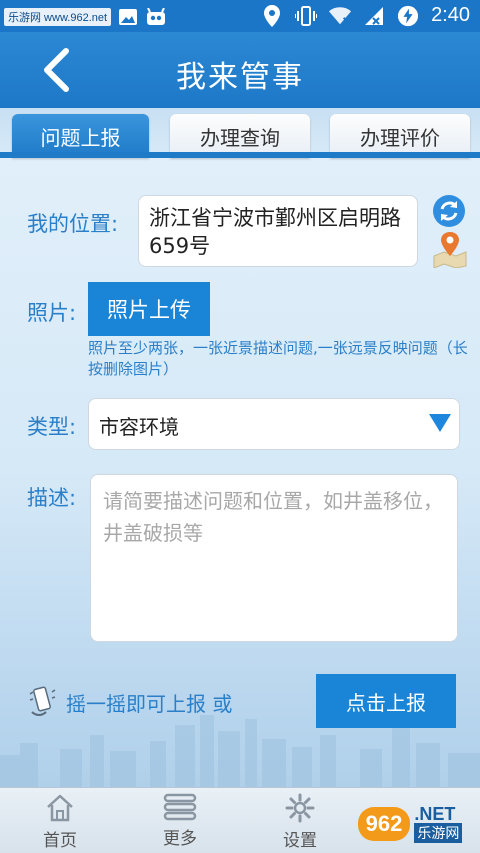 This screenshot has width=480, height=853. Describe the element at coordinates (450, 249) in the screenshot. I see `map-pin-icon` at that location.